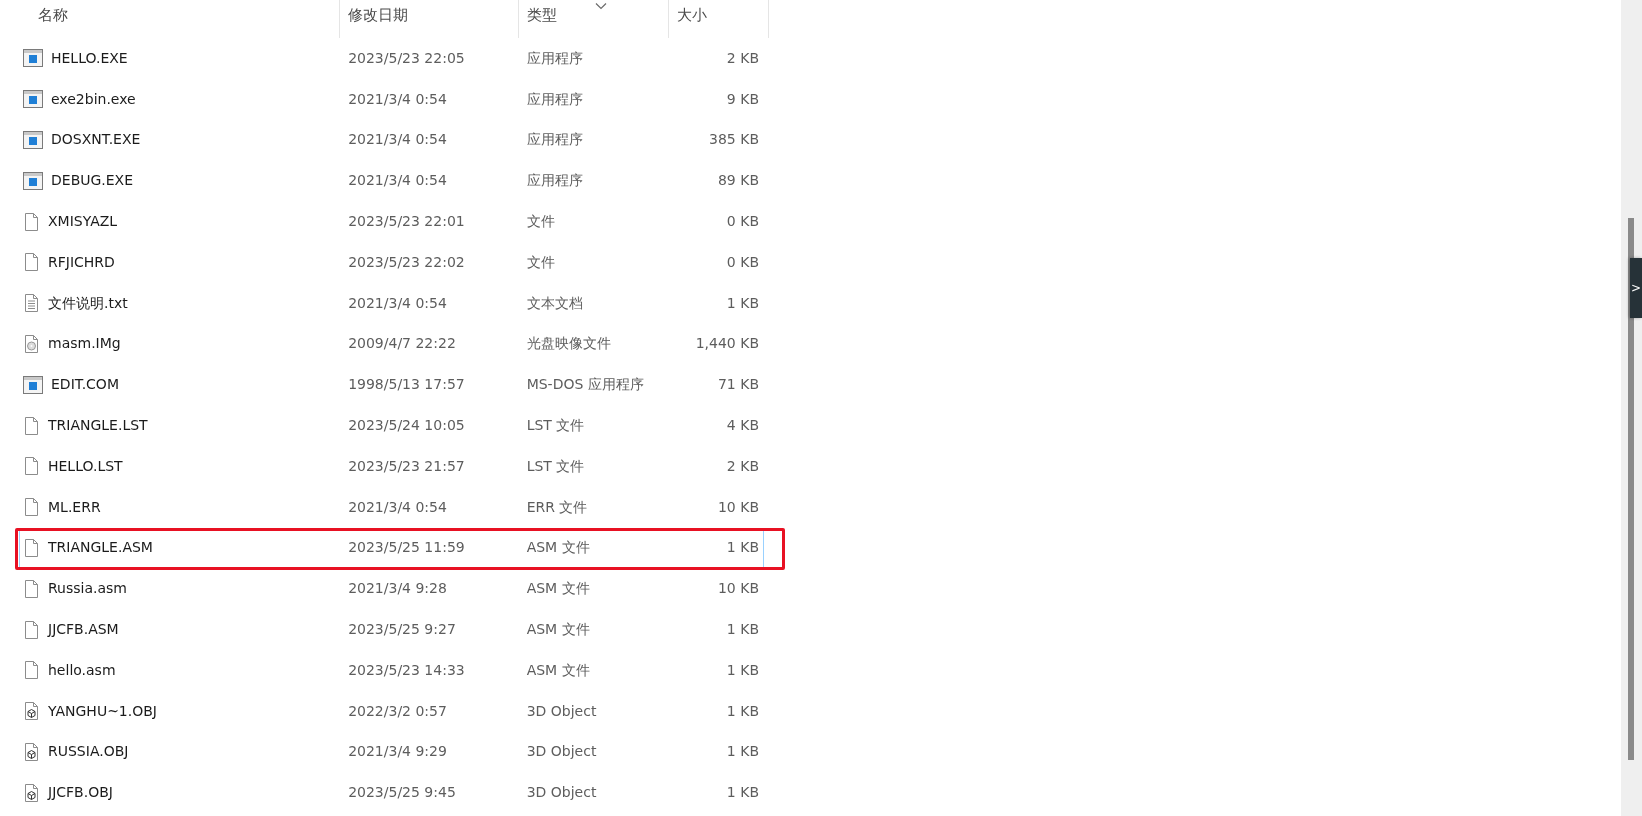  I want to click on modified-date: 2023/5/25 11:59, so click(406, 547).